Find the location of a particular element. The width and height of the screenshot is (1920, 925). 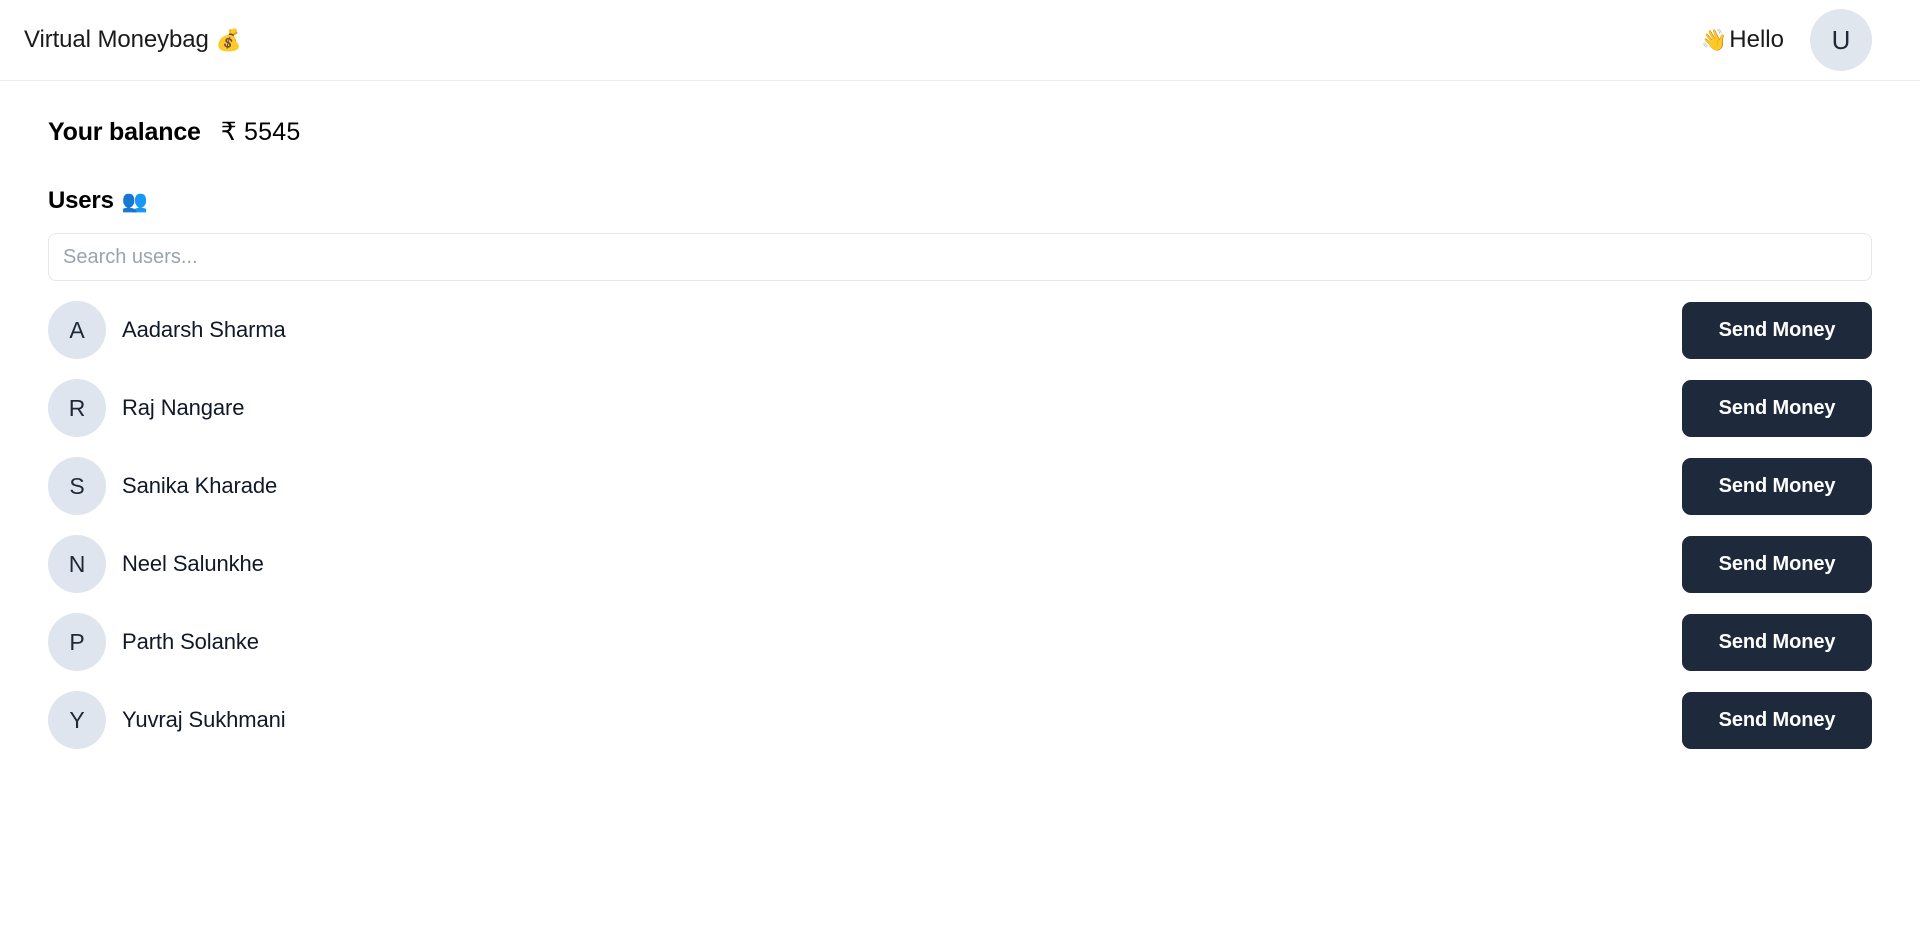

user-name: Raj Nangare is located at coordinates (183, 407).